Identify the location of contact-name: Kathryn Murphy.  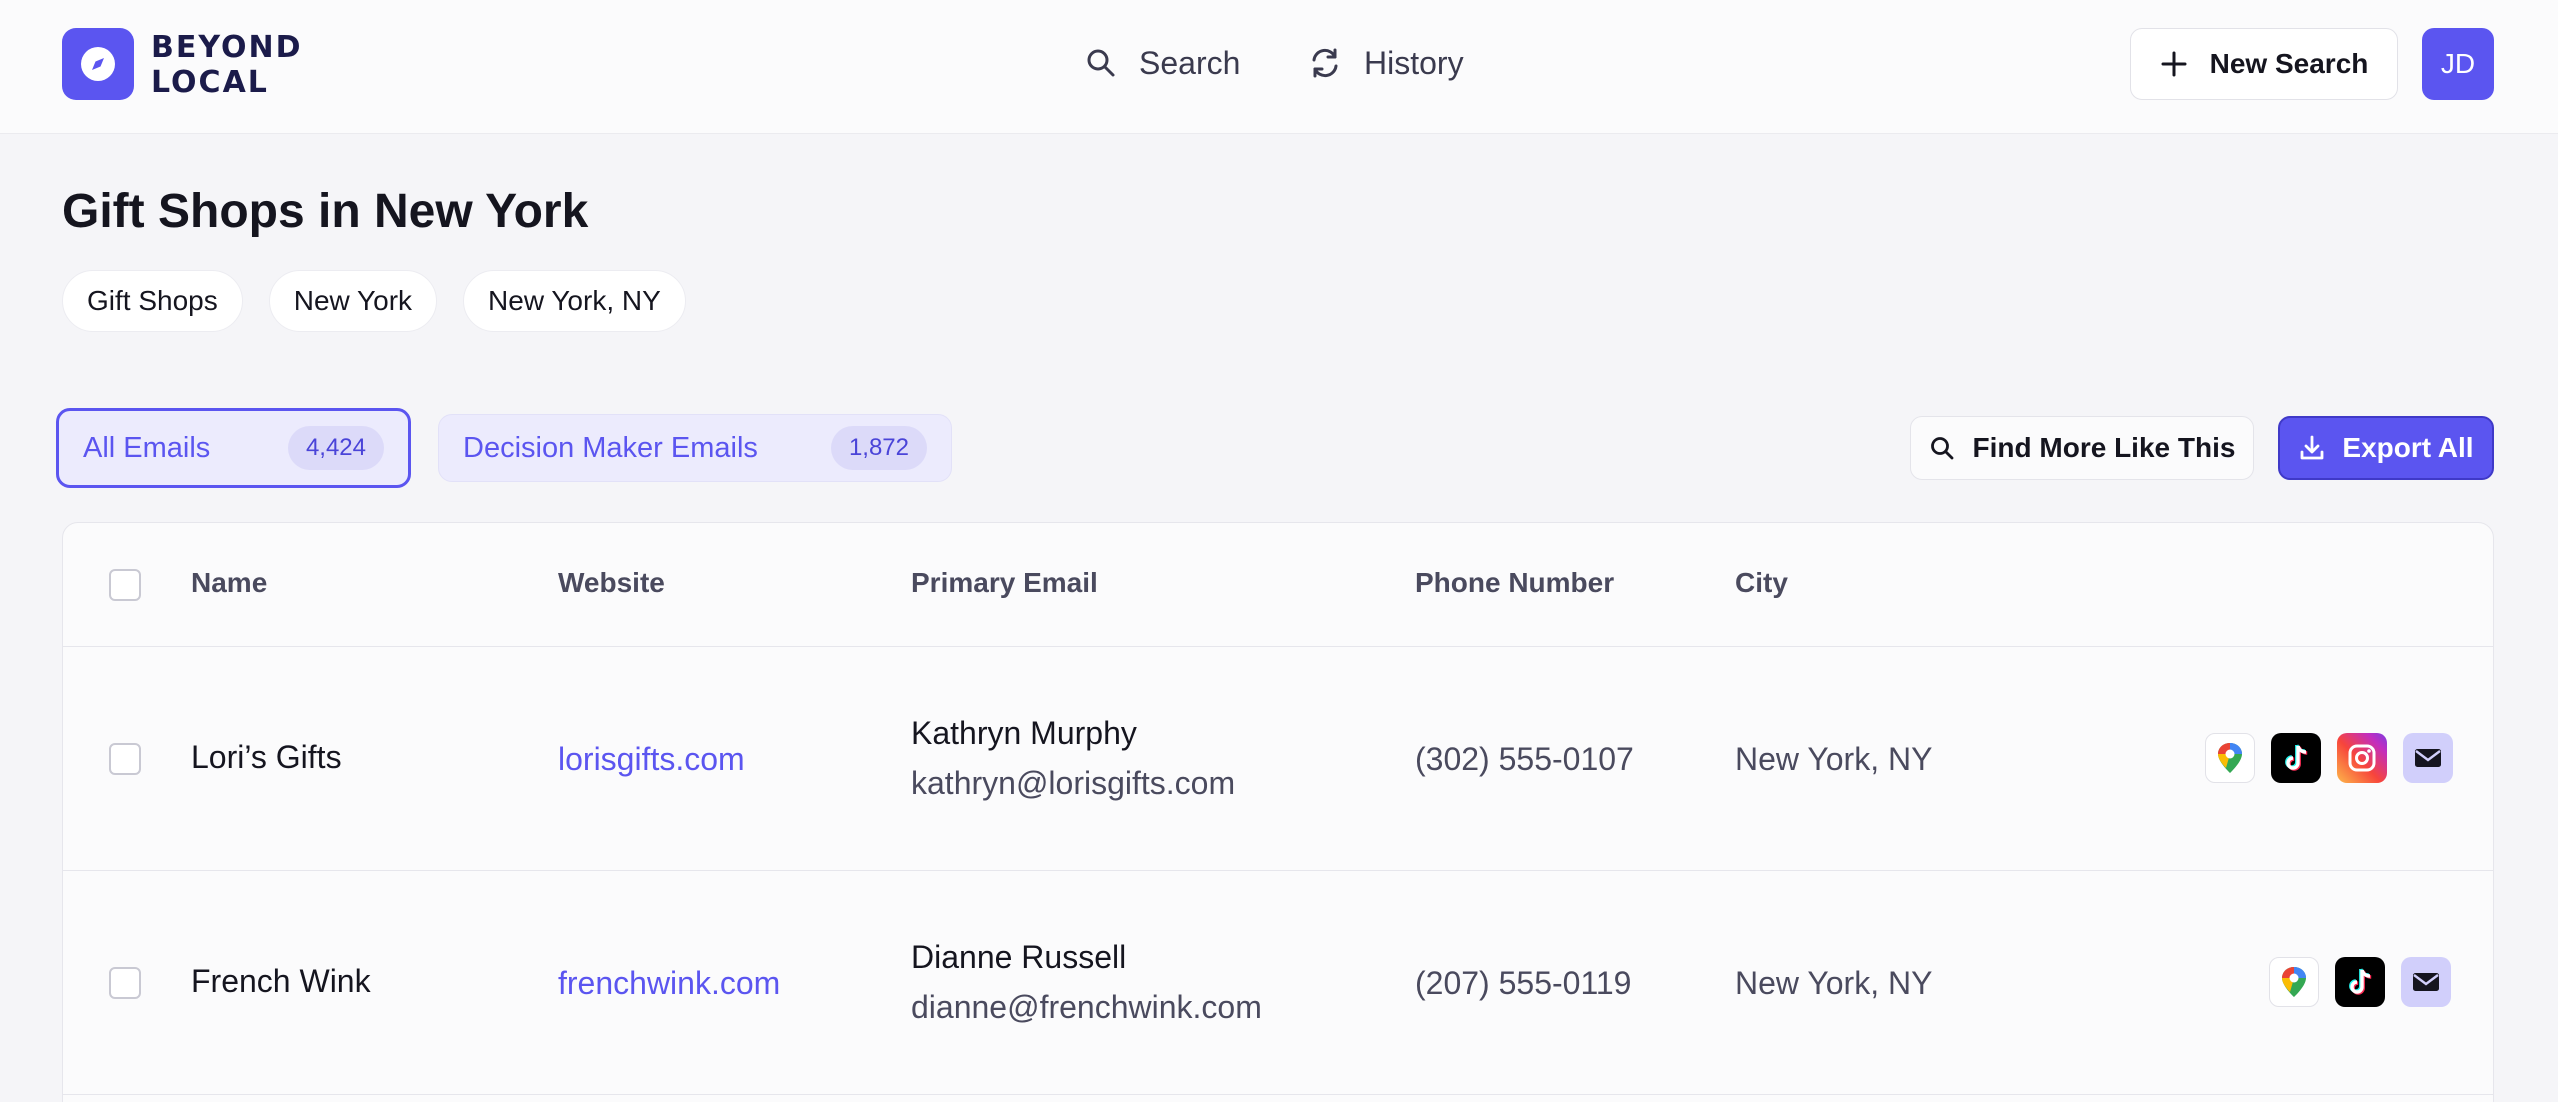
(1024, 733).